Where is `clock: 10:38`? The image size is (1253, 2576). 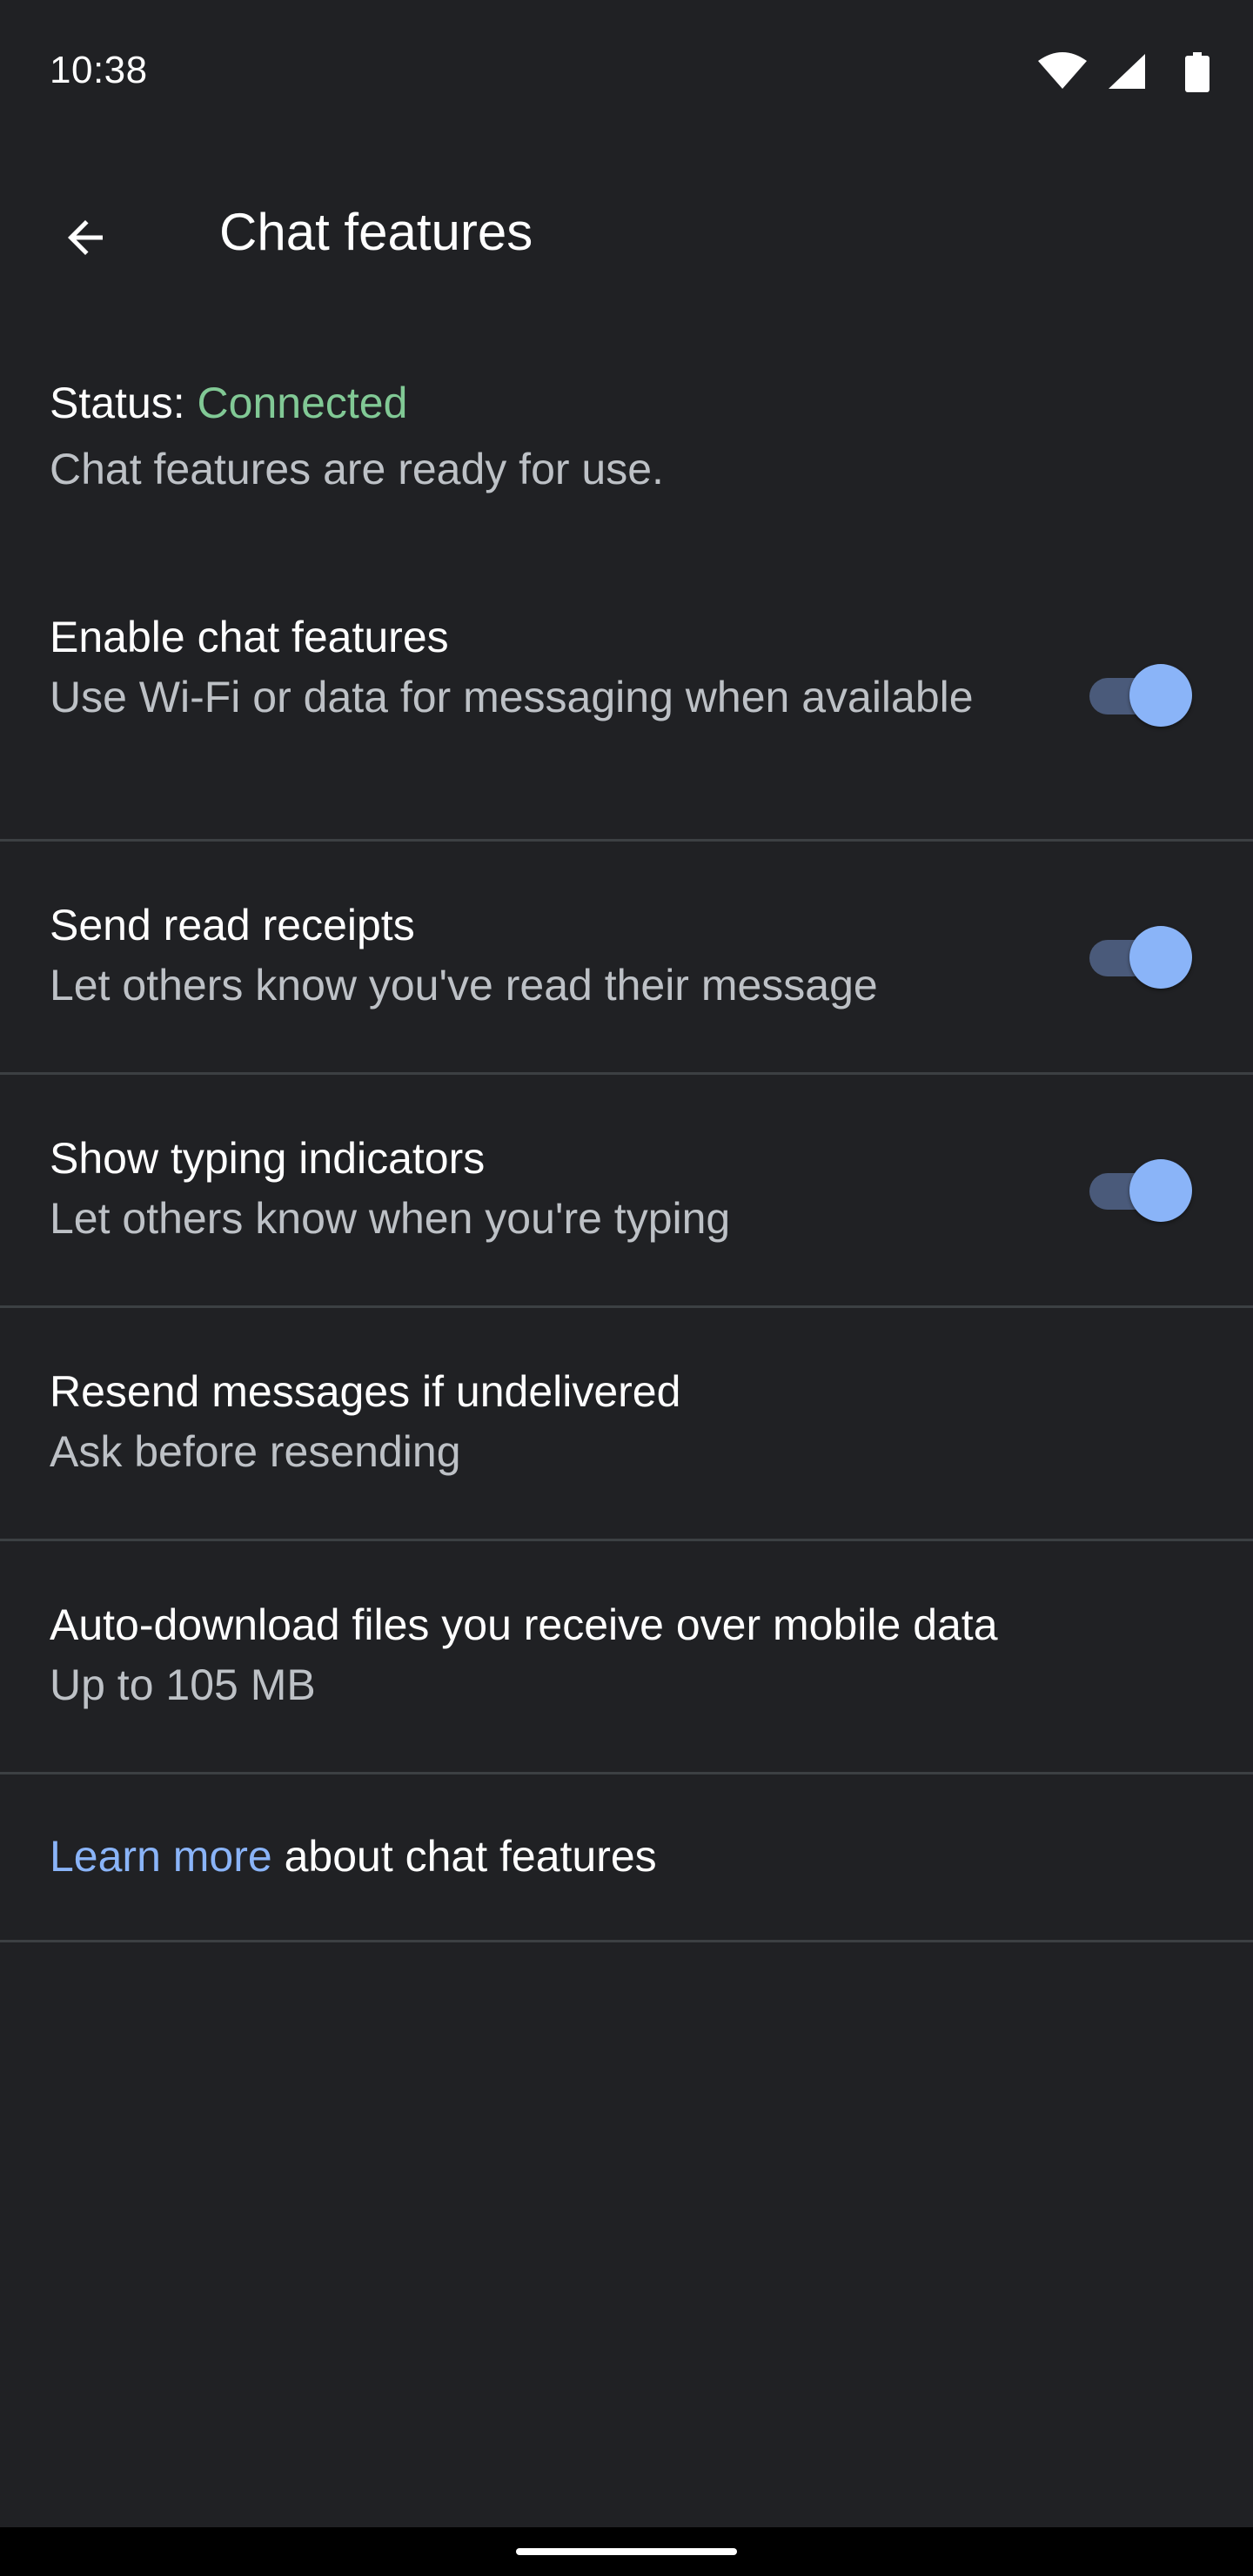
clock: 10:38 is located at coordinates (99, 70).